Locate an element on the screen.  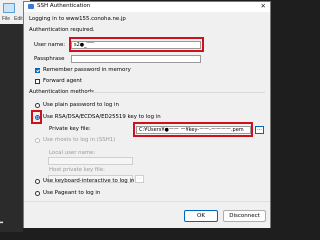
app-icon is located at coordinates (9, 8).